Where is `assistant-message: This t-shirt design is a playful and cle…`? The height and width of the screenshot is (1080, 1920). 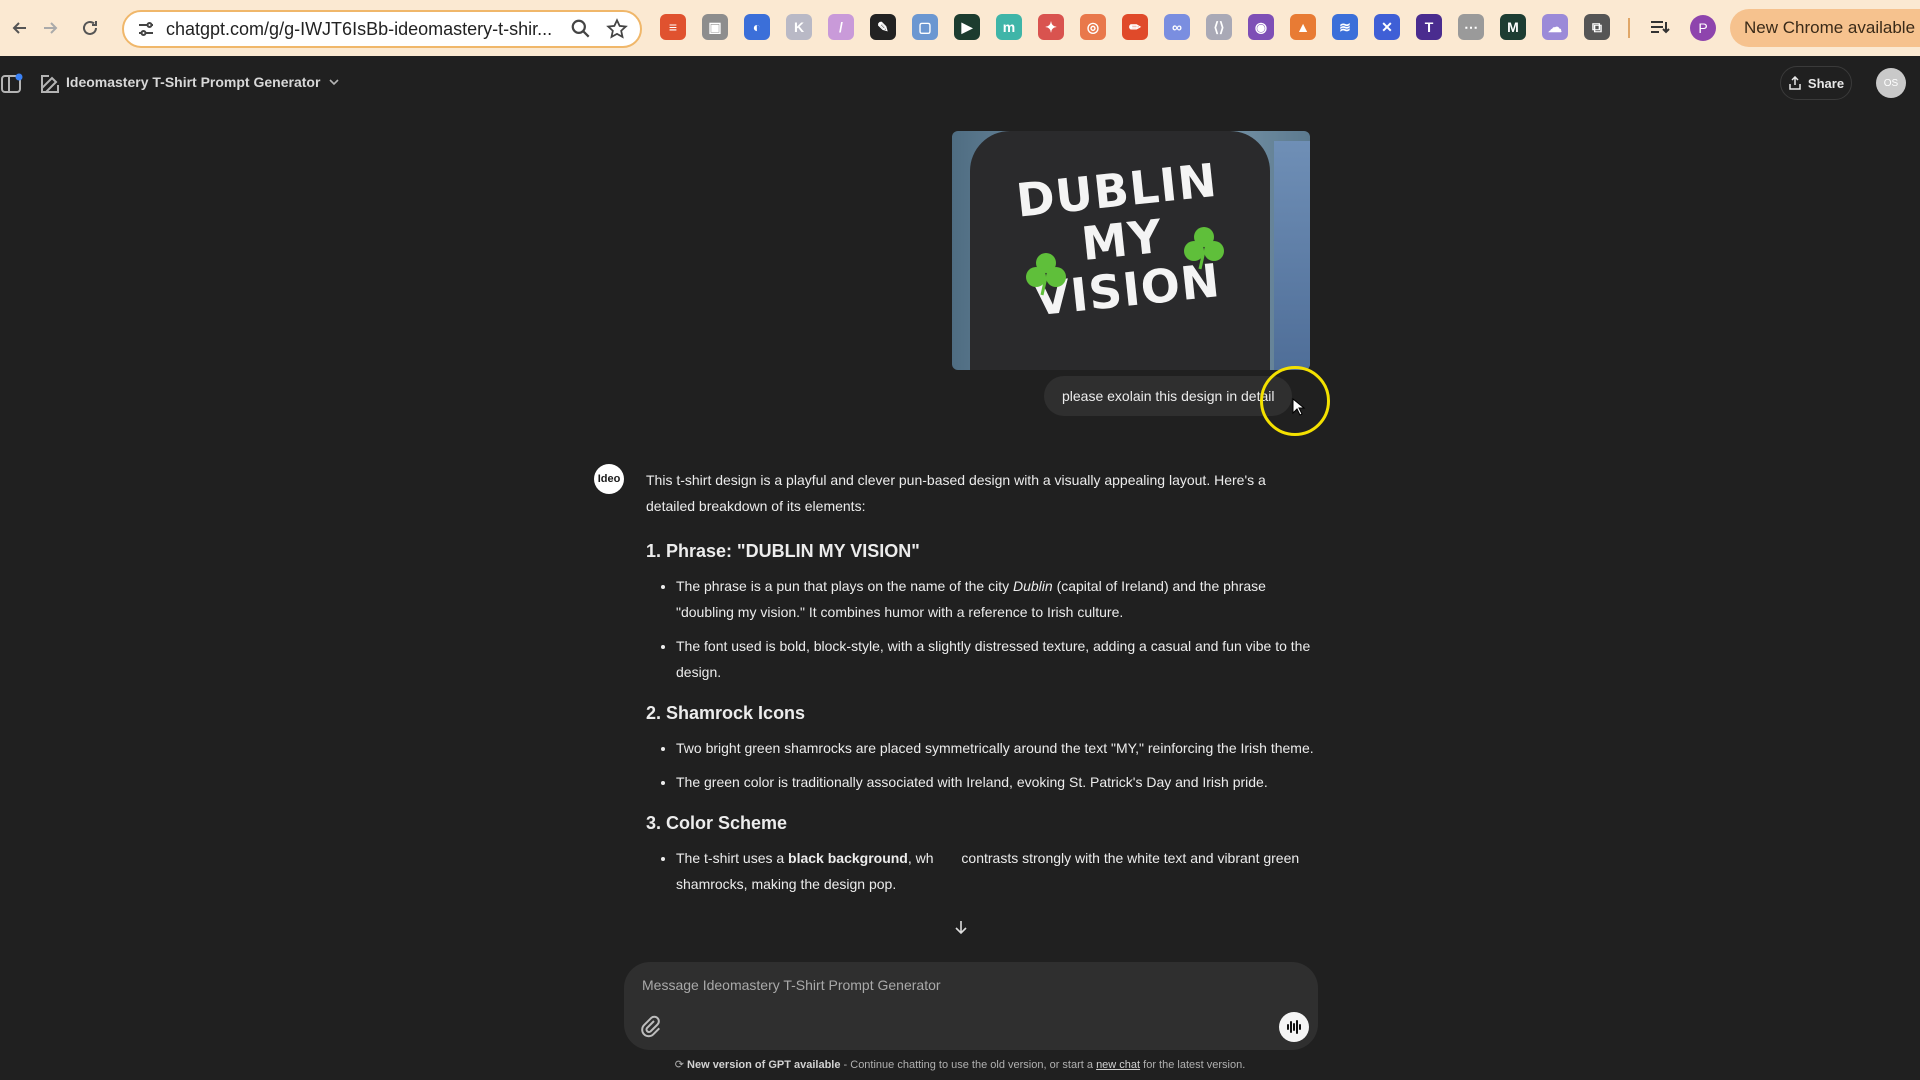 assistant-message: This t-shirt design is a playful and cle… is located at coordinates (981, 689).